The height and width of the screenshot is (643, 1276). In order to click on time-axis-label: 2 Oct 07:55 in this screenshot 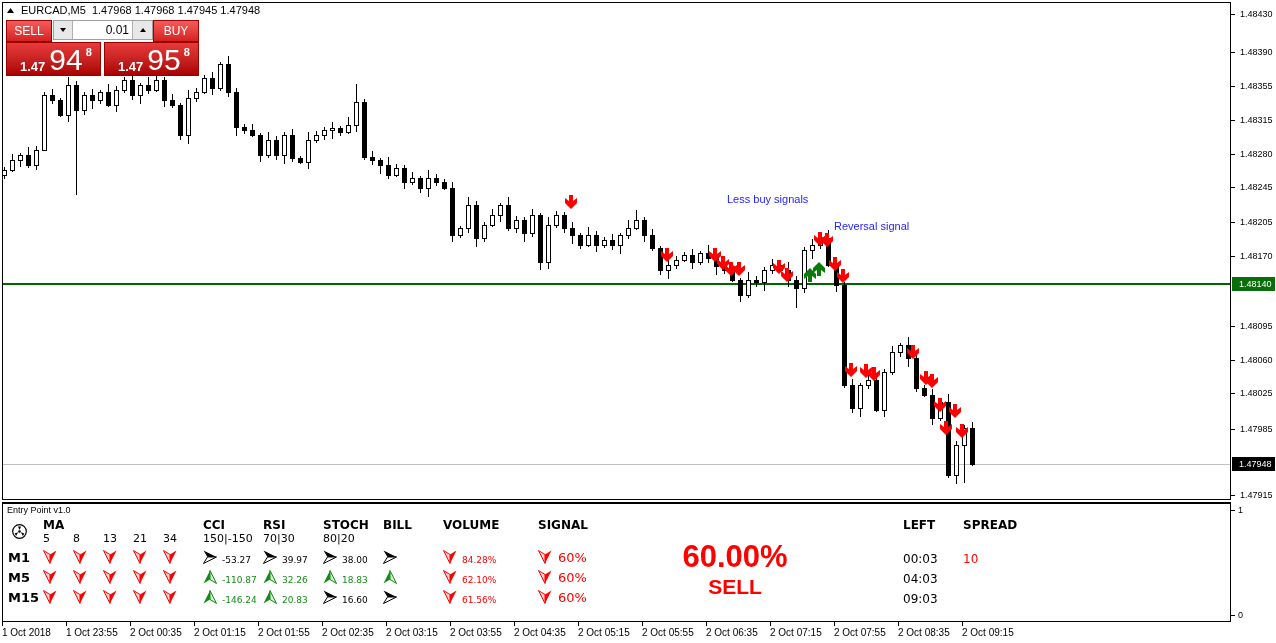, I will do `click(860, 633)`.